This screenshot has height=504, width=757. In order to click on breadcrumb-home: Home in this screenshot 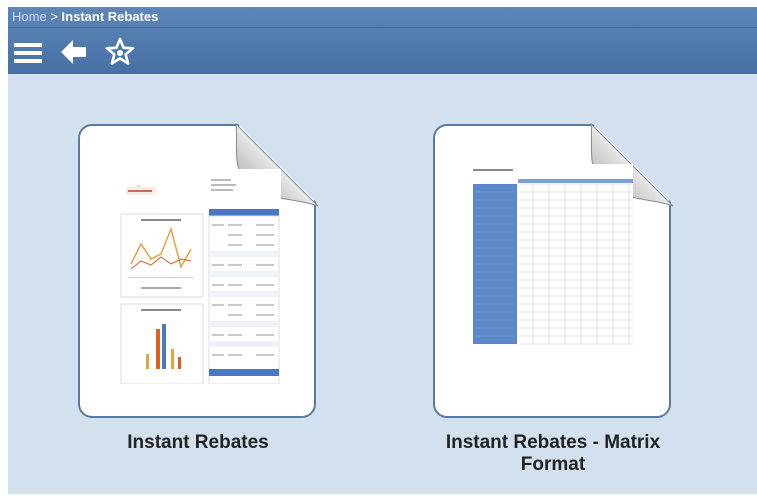, I will do `click(29, 16)`.